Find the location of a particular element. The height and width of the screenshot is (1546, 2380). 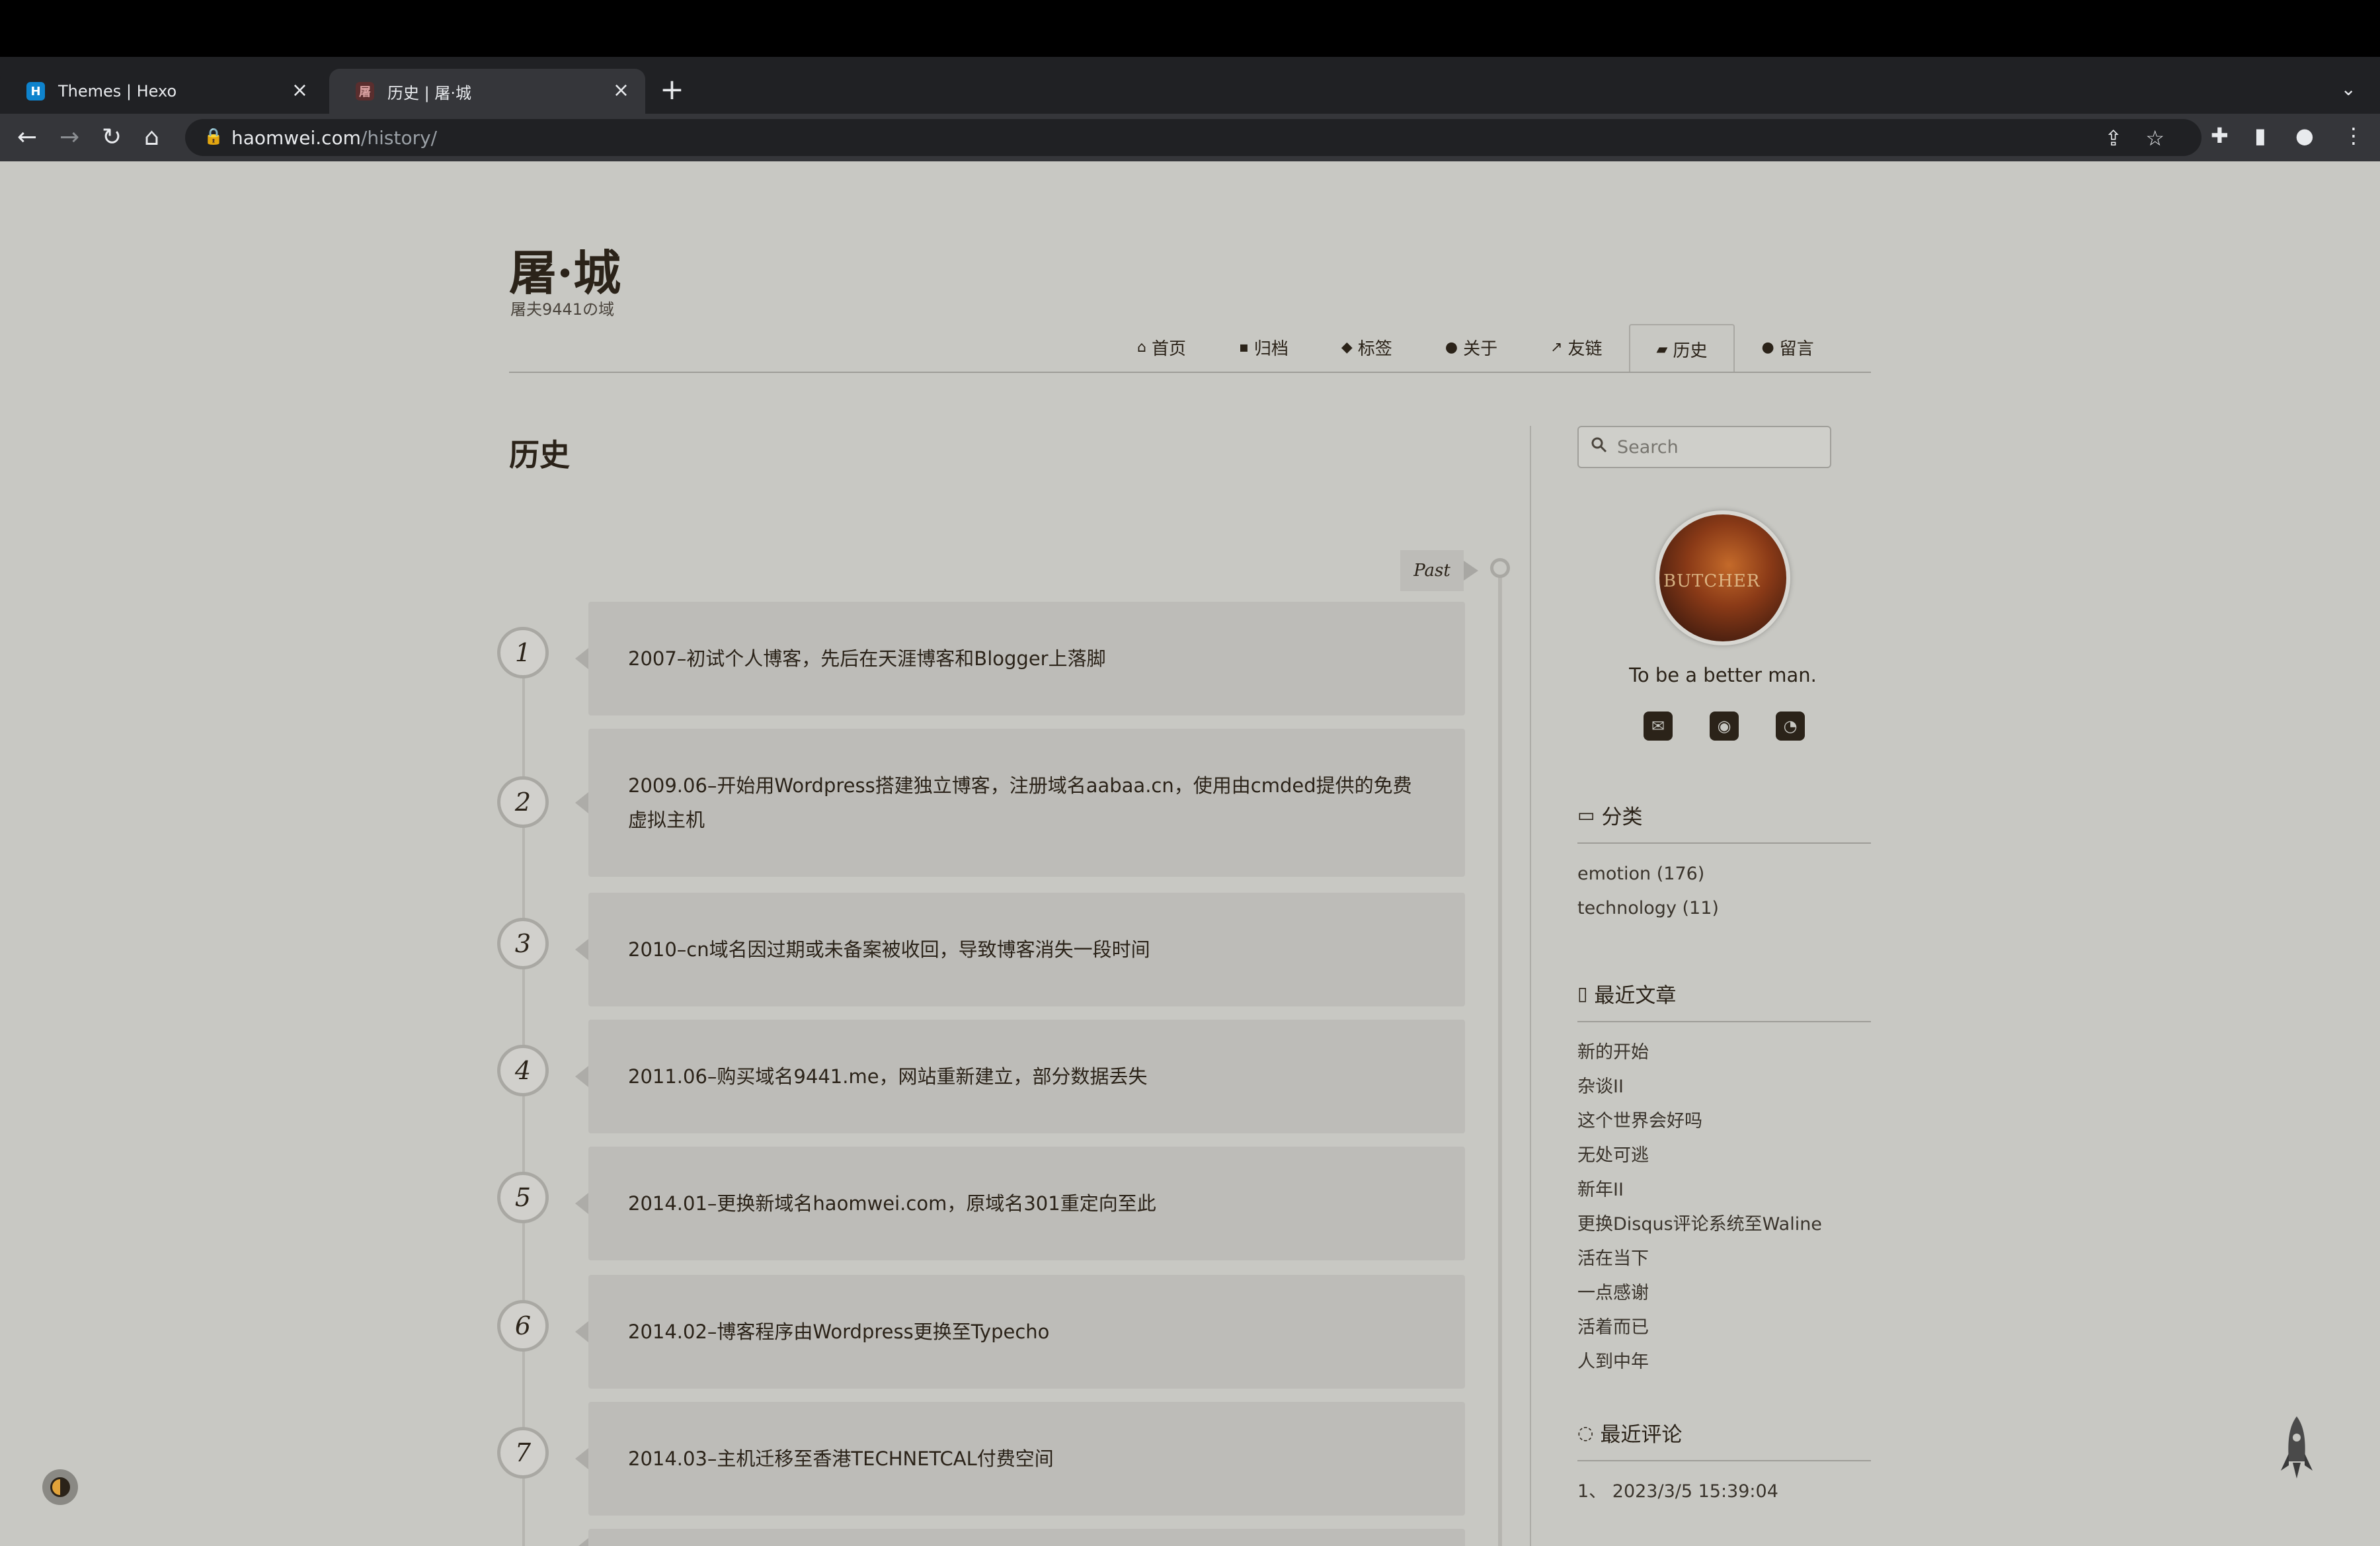

contrast-icon is located at coordinates (60, 1487).